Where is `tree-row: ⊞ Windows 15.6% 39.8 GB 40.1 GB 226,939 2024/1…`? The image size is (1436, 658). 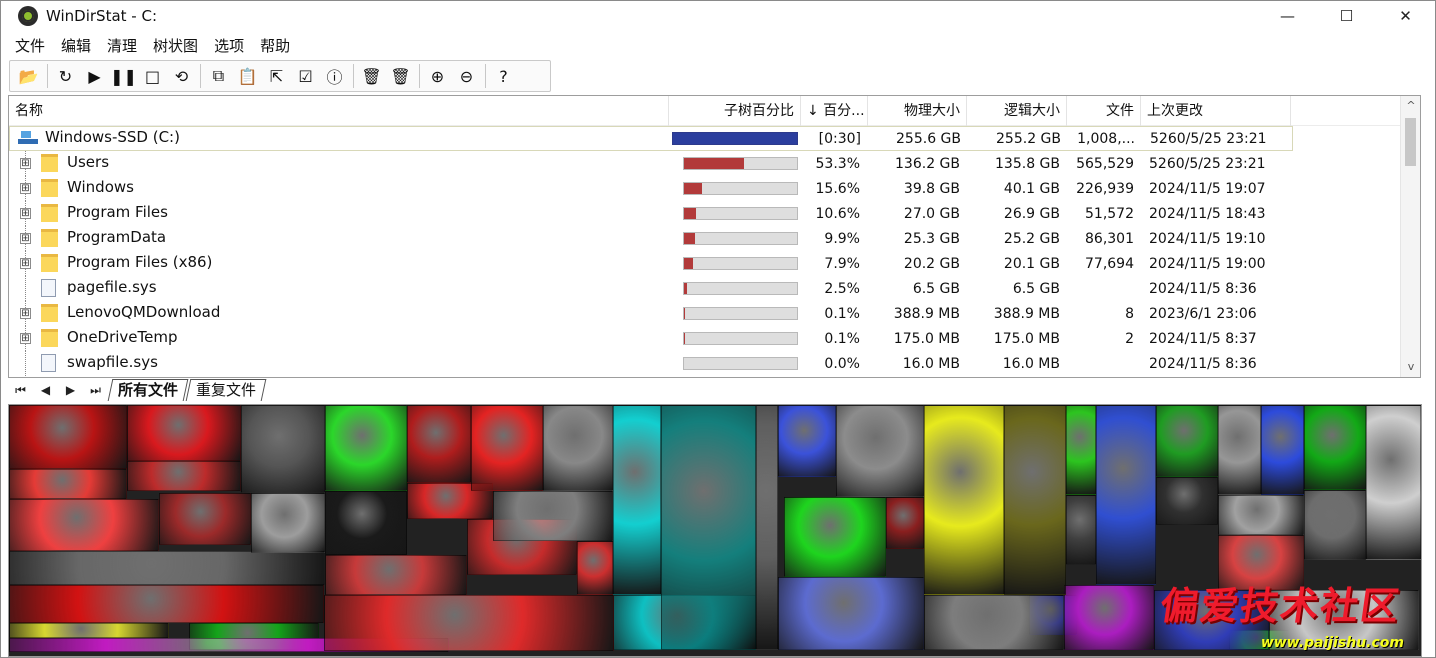 tree-row: ⊞ Windows 15.6% 39.8 GB 40.1 GB 226,939 2024/1… is located at coordinates (705, 188).